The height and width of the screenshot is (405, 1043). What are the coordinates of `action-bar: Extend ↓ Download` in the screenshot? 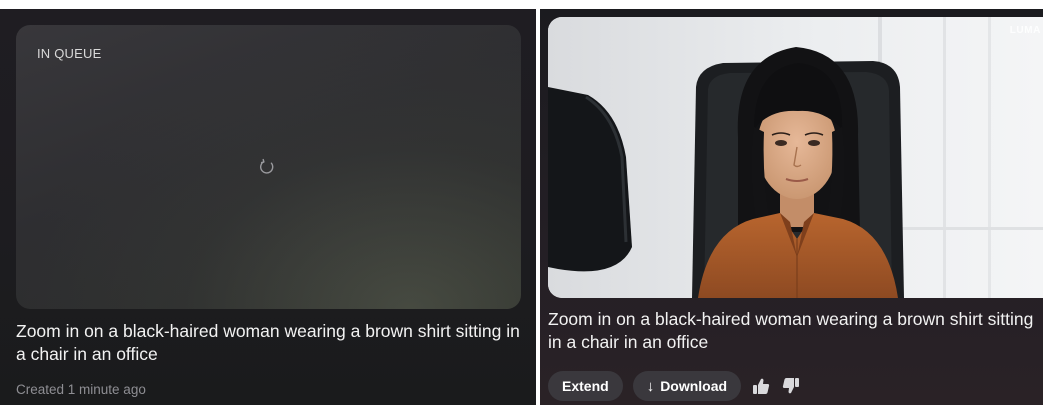 It's located at (674, 386).